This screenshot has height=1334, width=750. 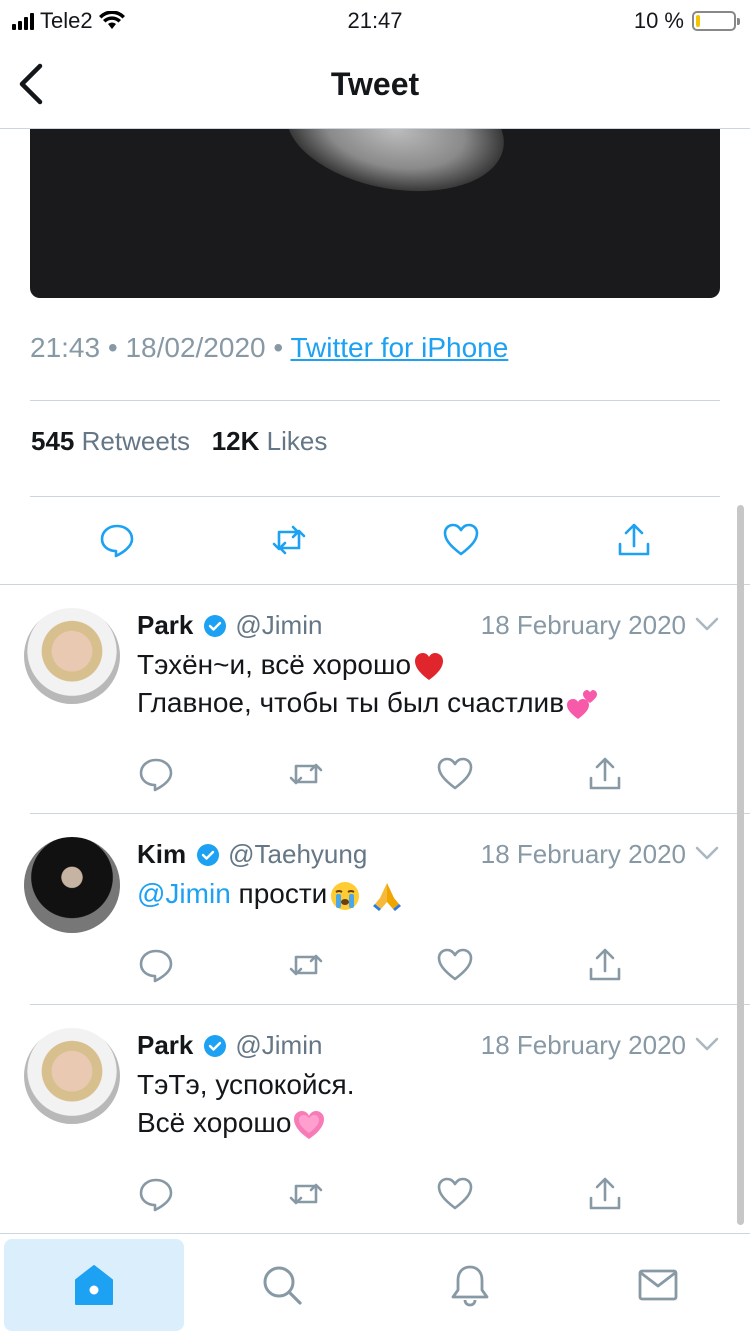 What do you see at coordinates (351, 702) in the screenshot?
I see `reply-line: Главное, чтобы ты был счастлив` at bounding box center [351, 702].